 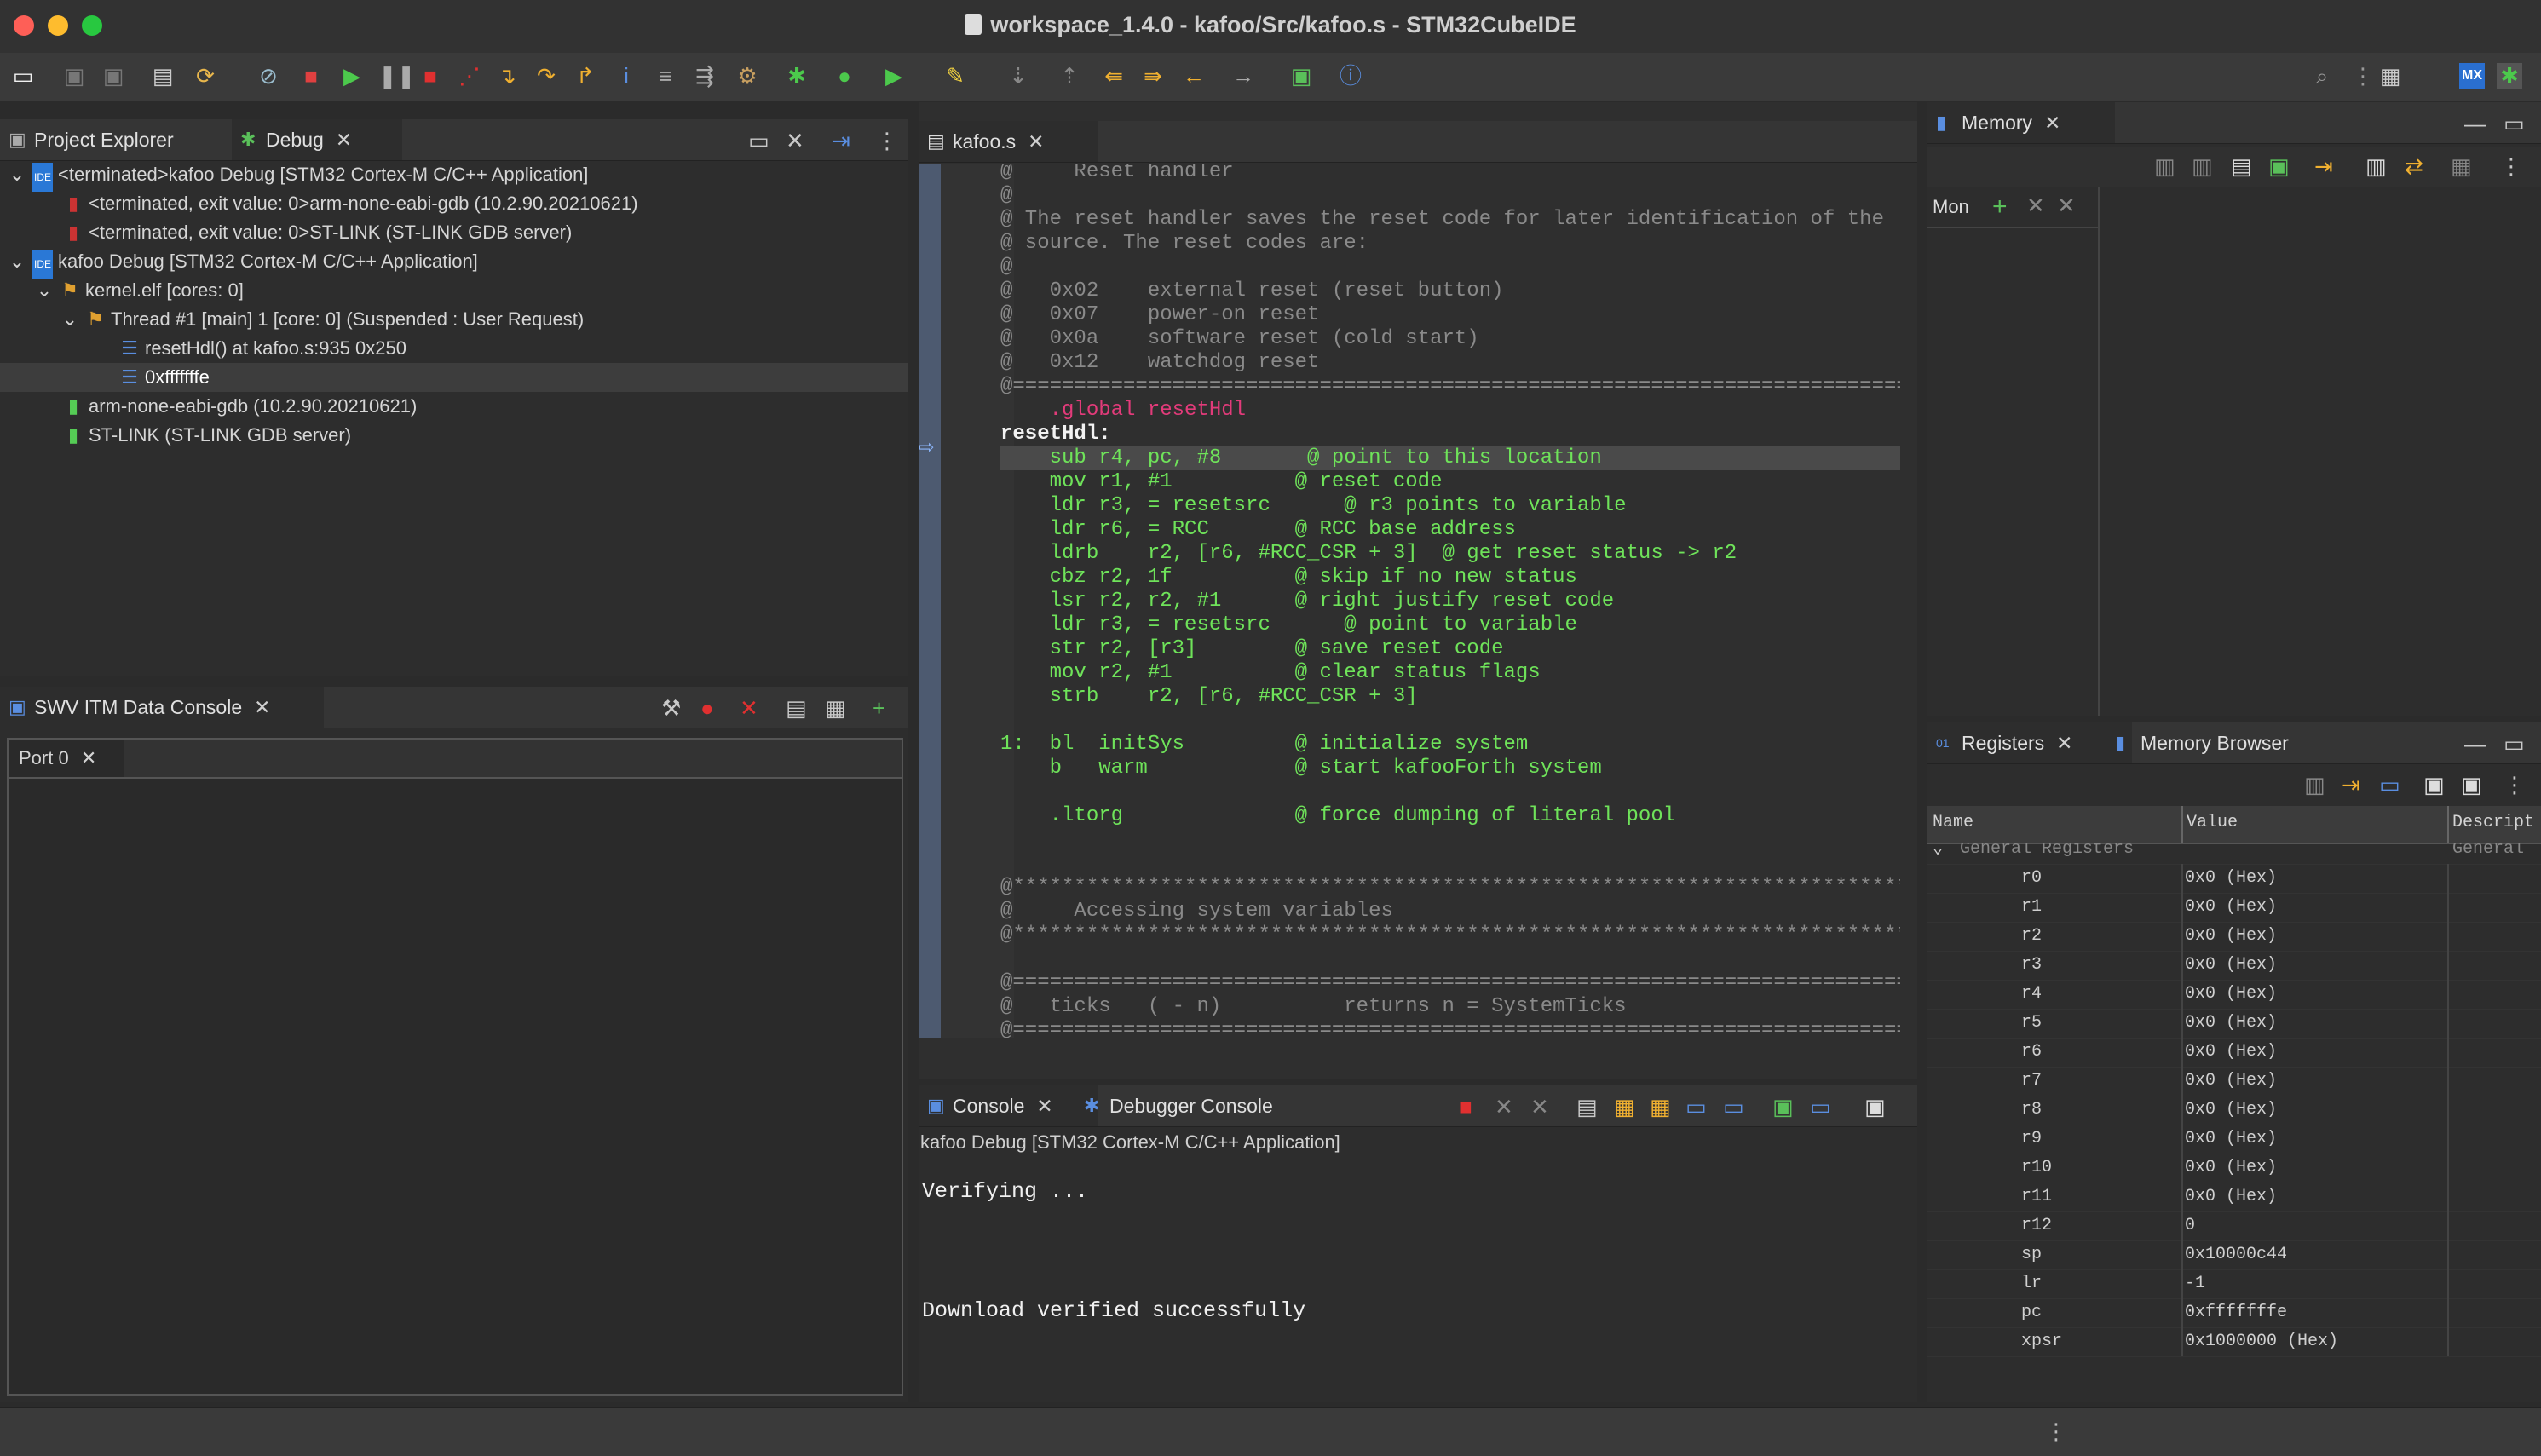 I want to click on pin-console-icon: ▣, so click(x=1783, y=1107).